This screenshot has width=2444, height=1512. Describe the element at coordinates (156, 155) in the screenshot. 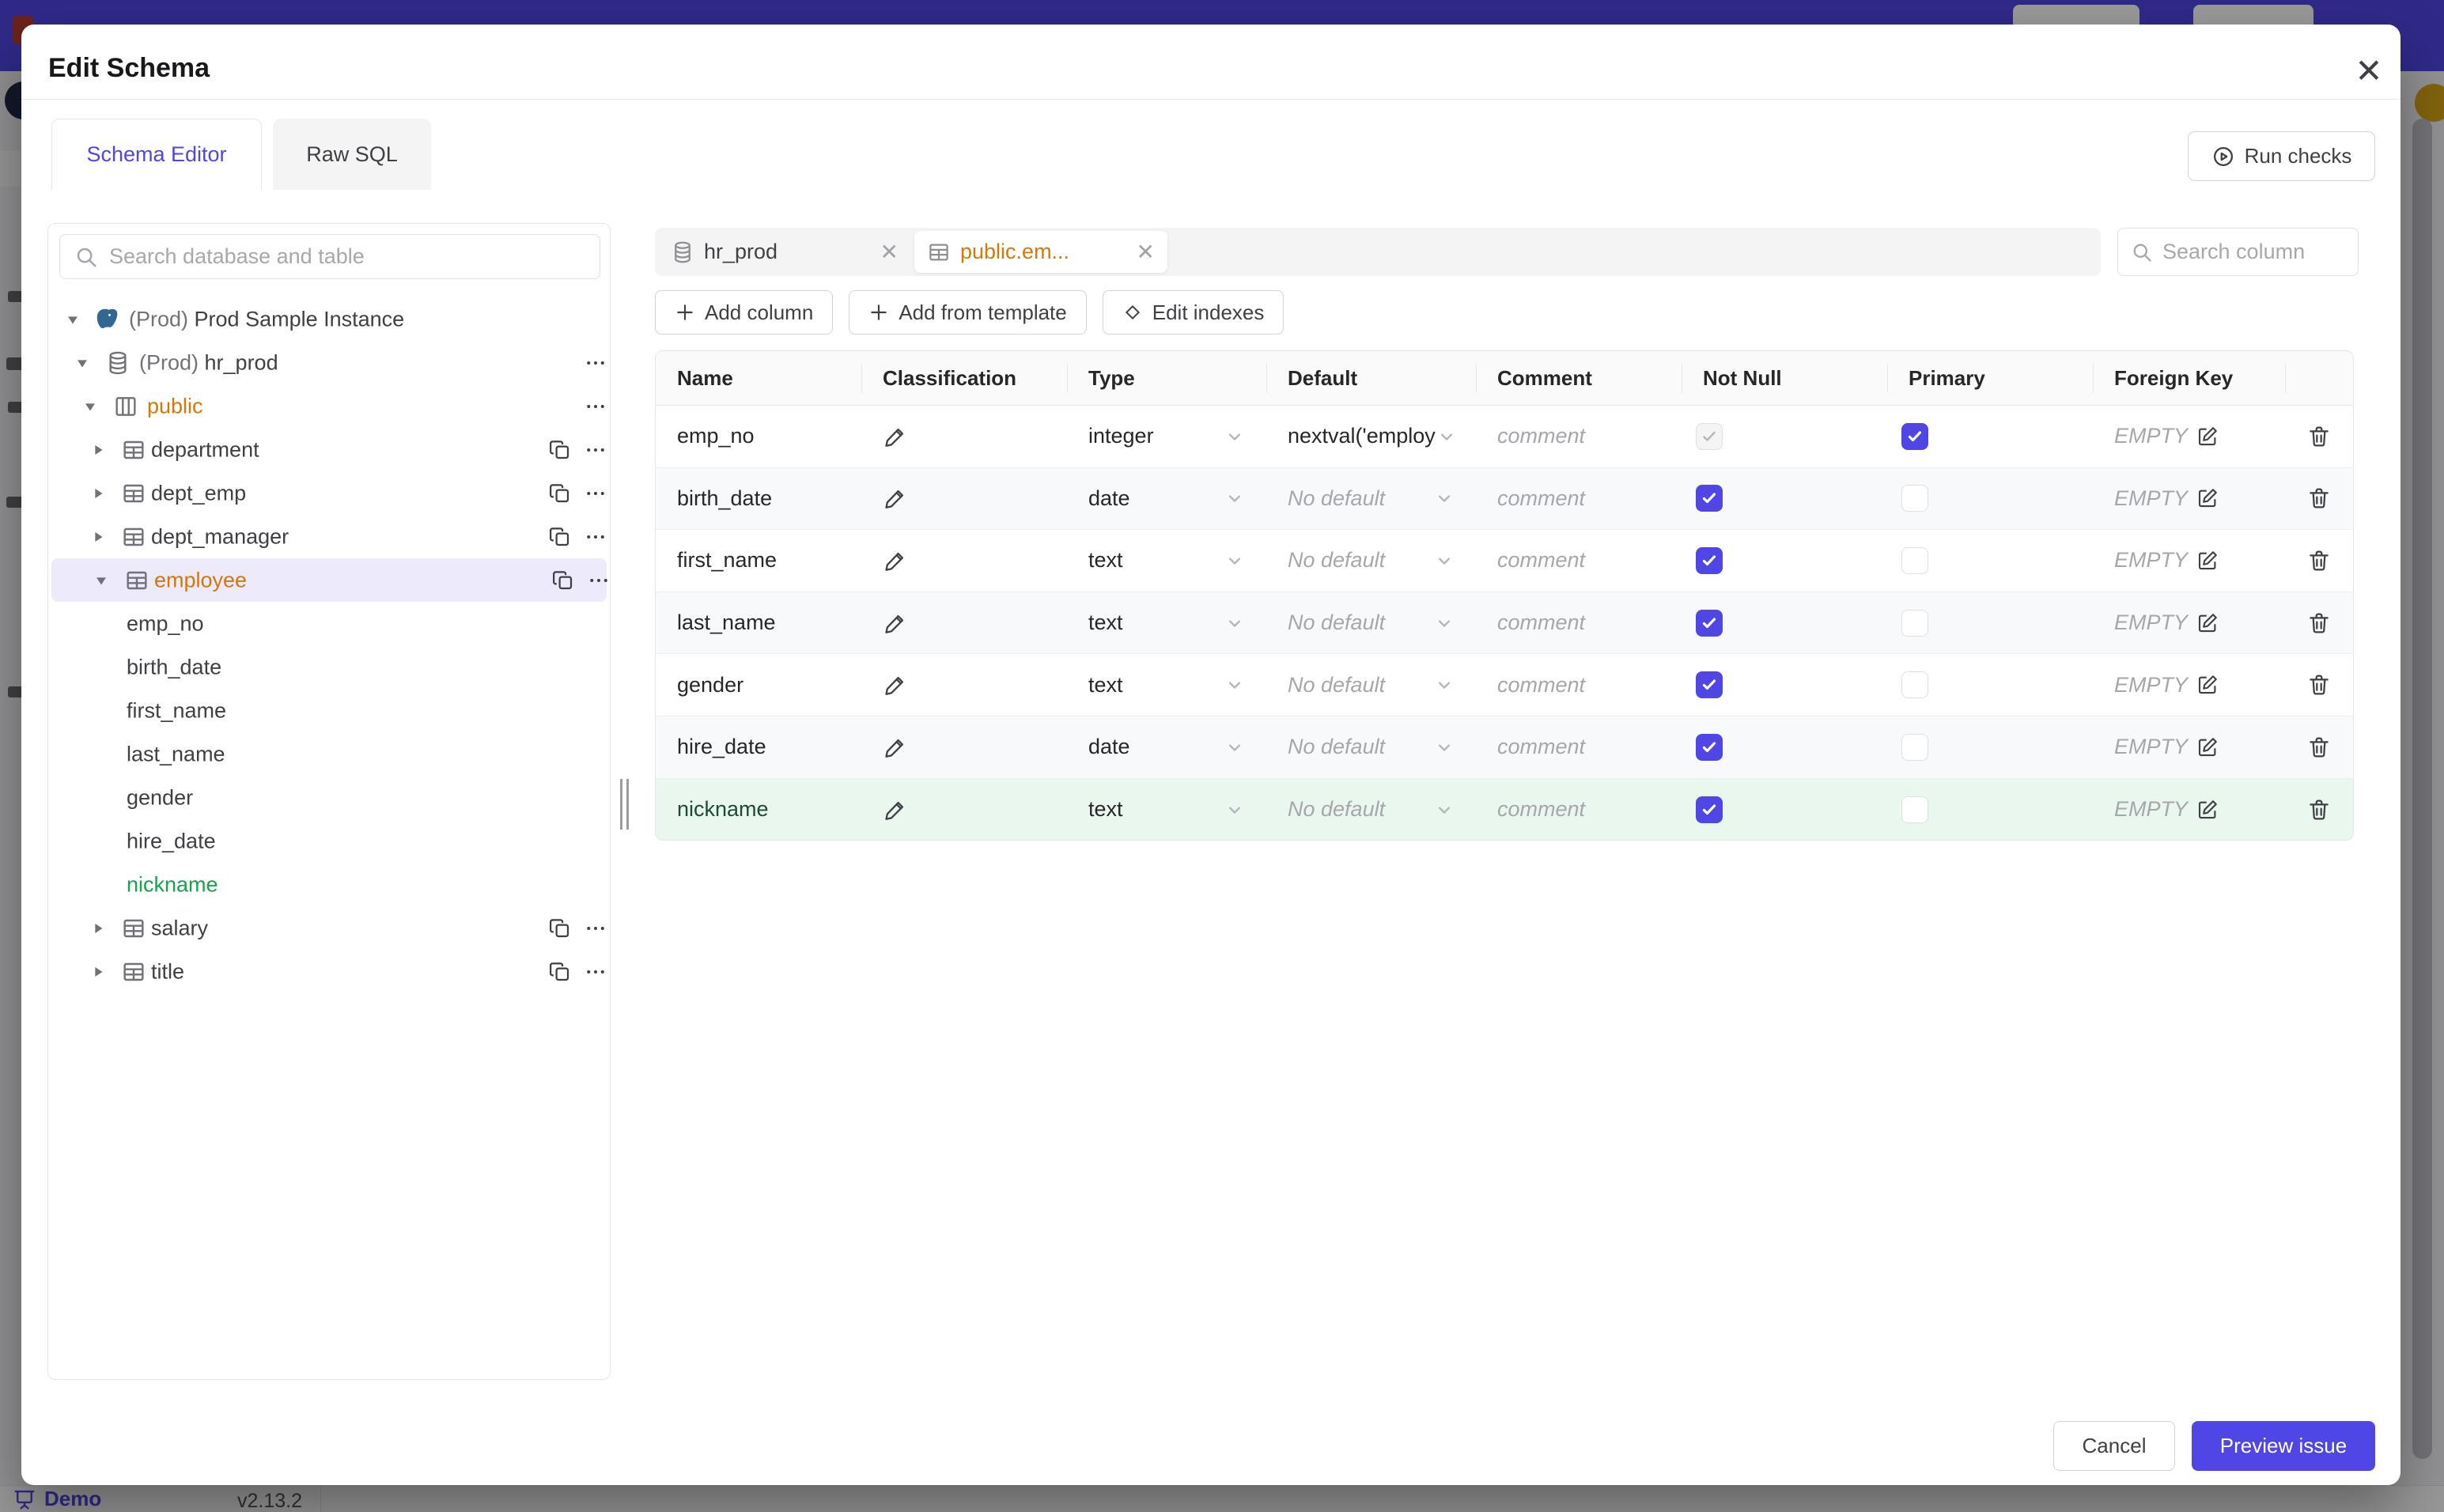

I see `tab-schema-editor: Schema Editor` at that location.